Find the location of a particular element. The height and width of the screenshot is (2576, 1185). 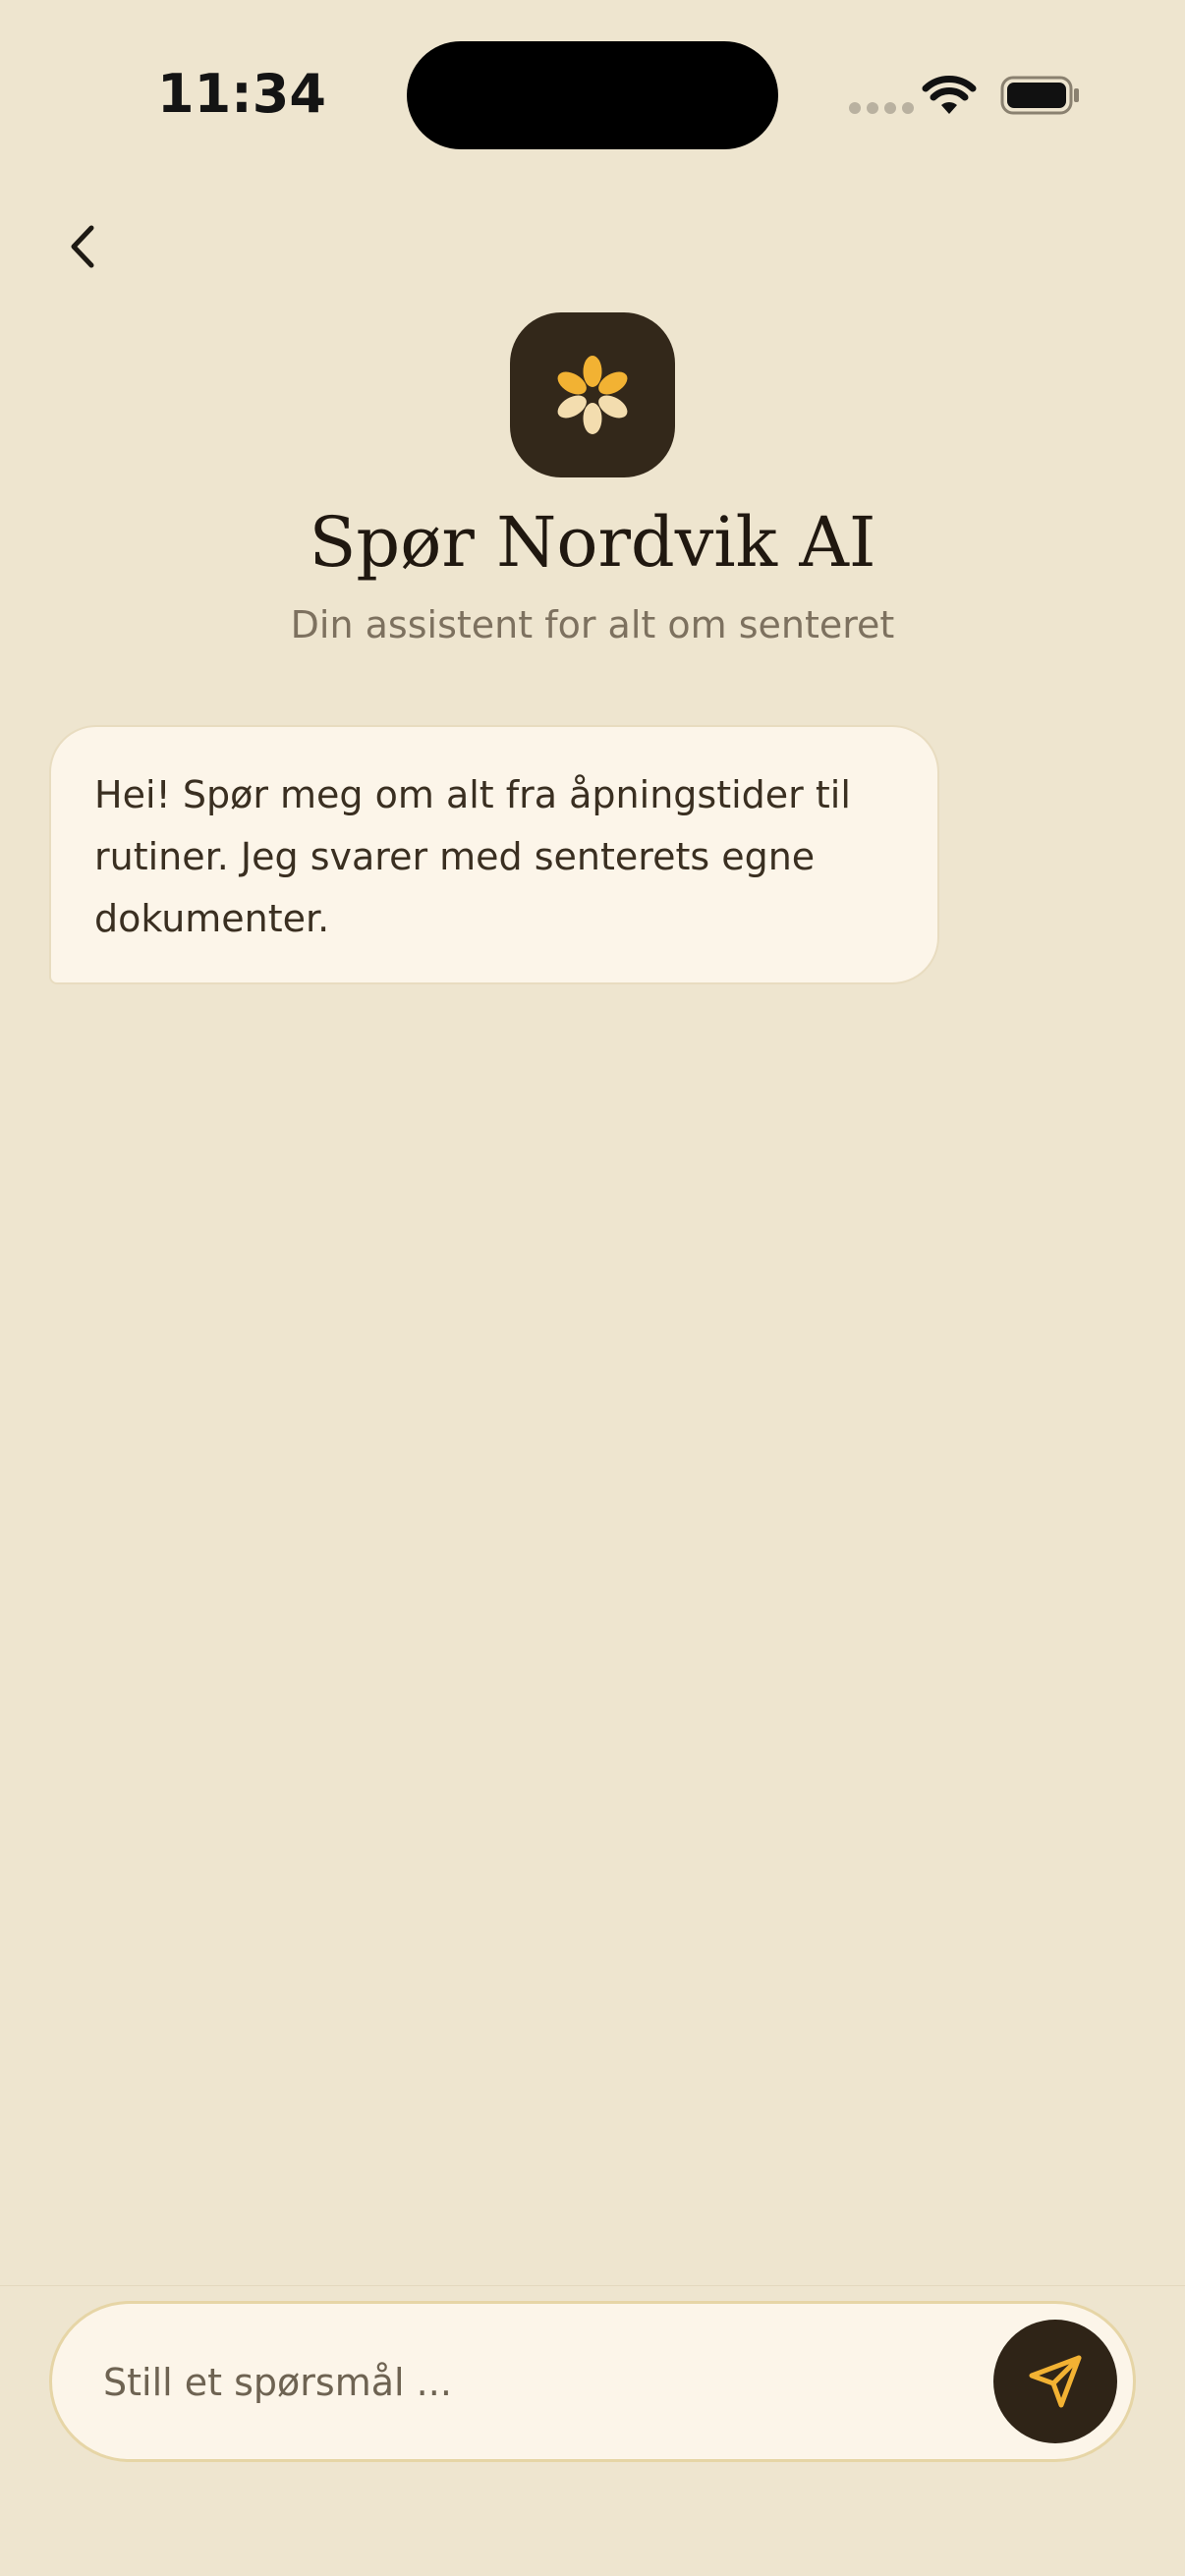

battery-icon is located at coordinates (1040, 95).